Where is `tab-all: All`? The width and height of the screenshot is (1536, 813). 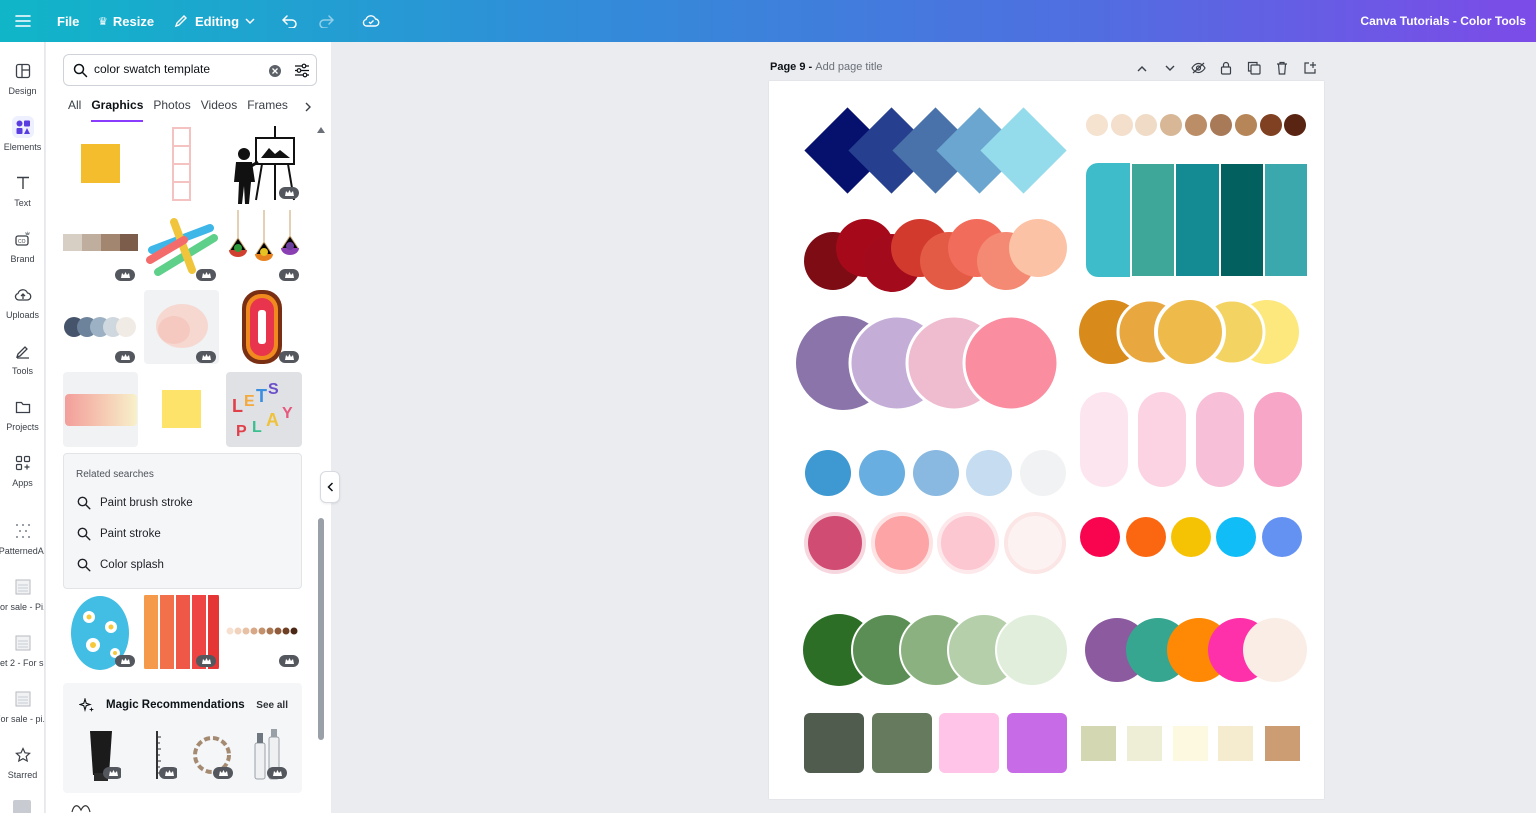 tab-all: All is located at coordinates (74, 110).